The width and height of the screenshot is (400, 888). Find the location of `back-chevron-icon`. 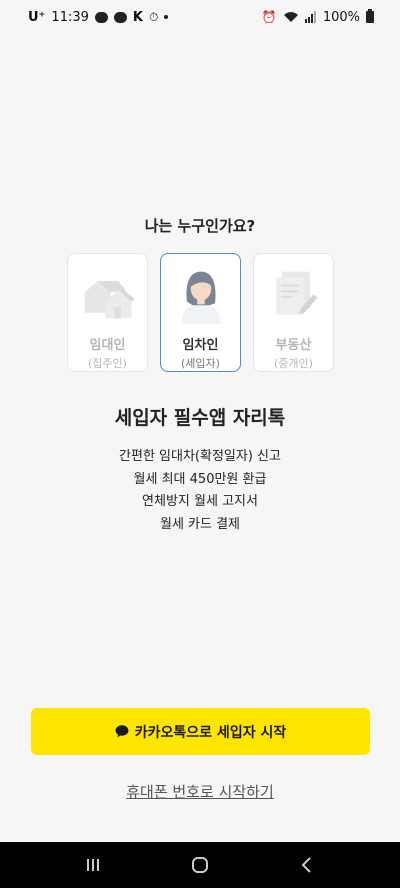

back-chevron-icon is located at coordinates (306, 865).